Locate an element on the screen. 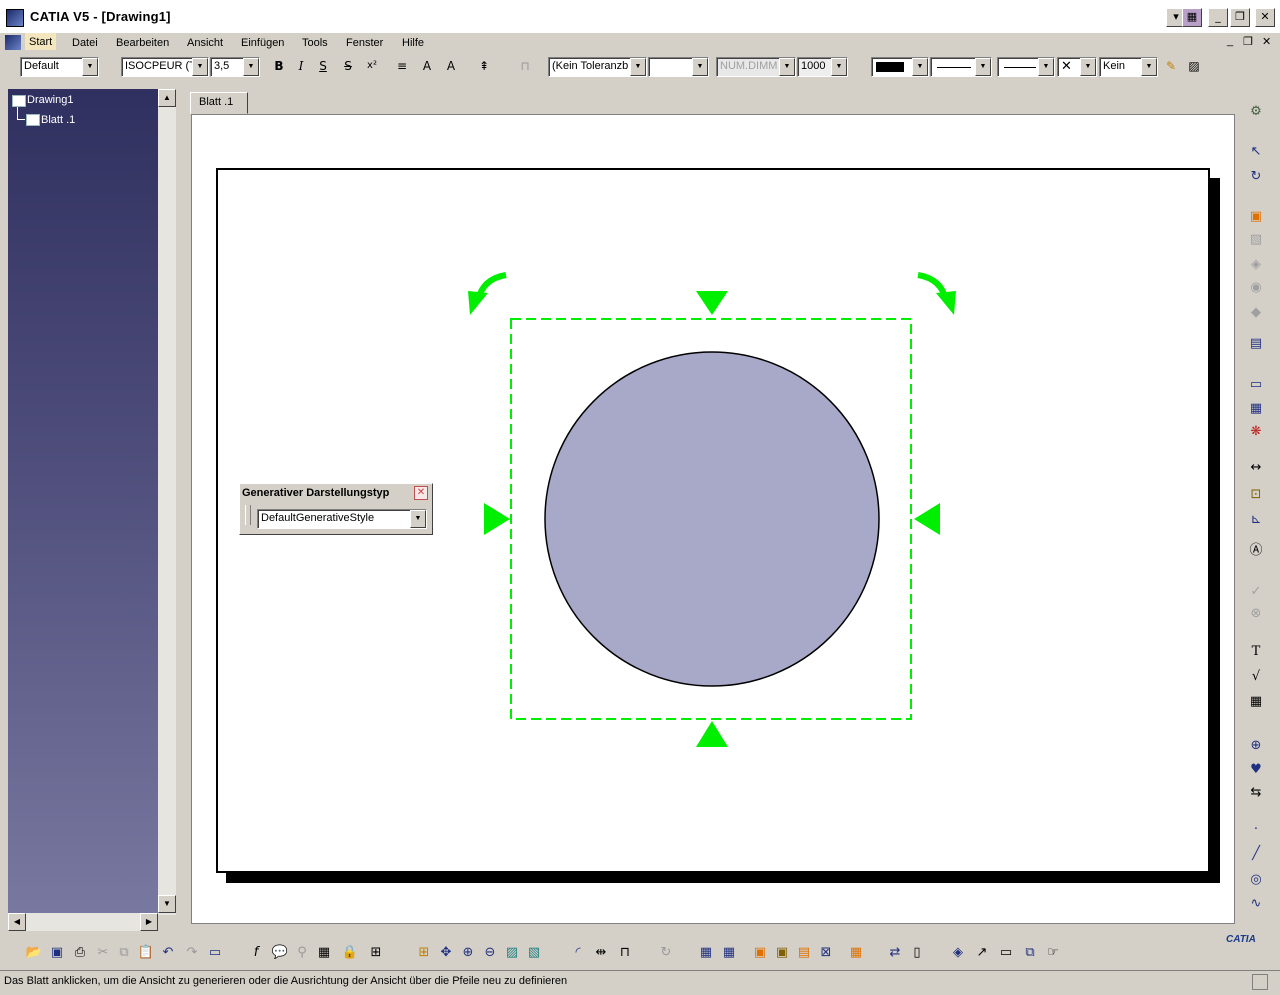 Image resolution: width=1280 pixels, height=995 pixels. show-constraints-icon: ▣ is located at coordinates (782, 953).